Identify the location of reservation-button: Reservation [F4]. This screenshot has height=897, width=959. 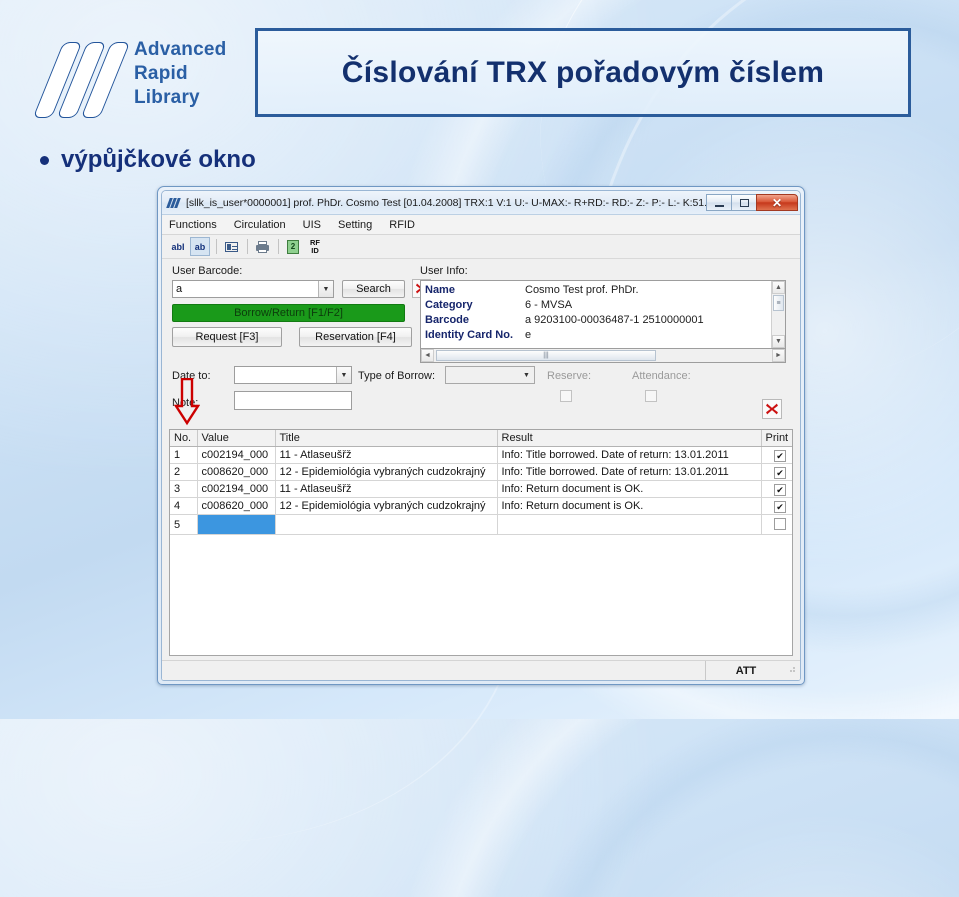
(355, 337).